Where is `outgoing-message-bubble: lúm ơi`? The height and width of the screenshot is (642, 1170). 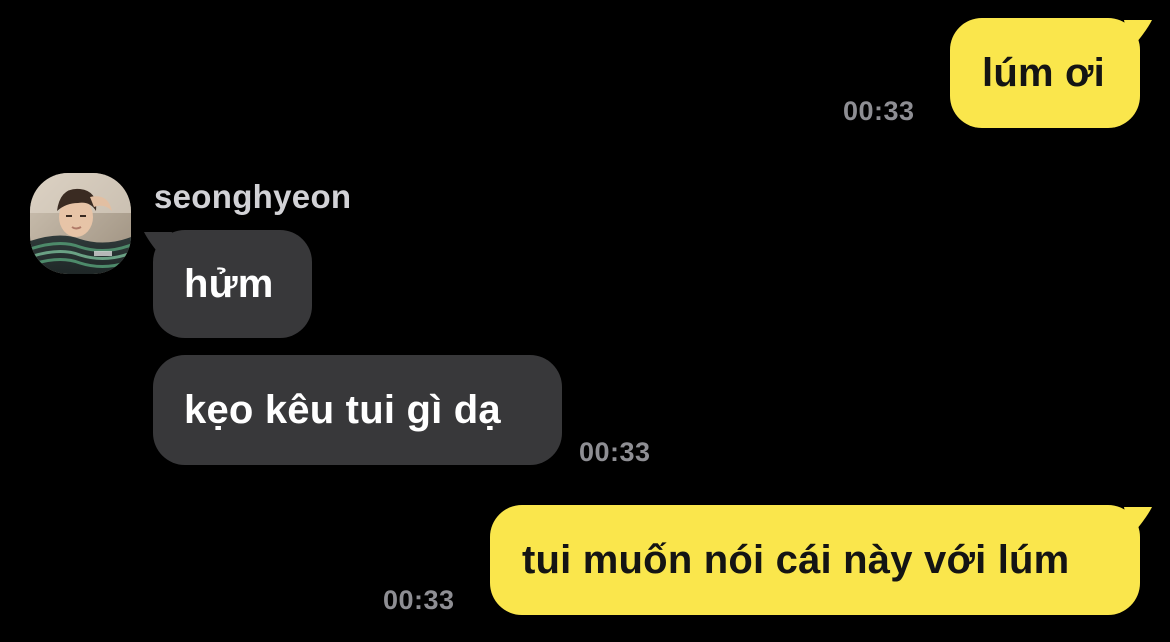
outgoing-message-bubble: lúm ơi is located at coordinates (1045, 73).